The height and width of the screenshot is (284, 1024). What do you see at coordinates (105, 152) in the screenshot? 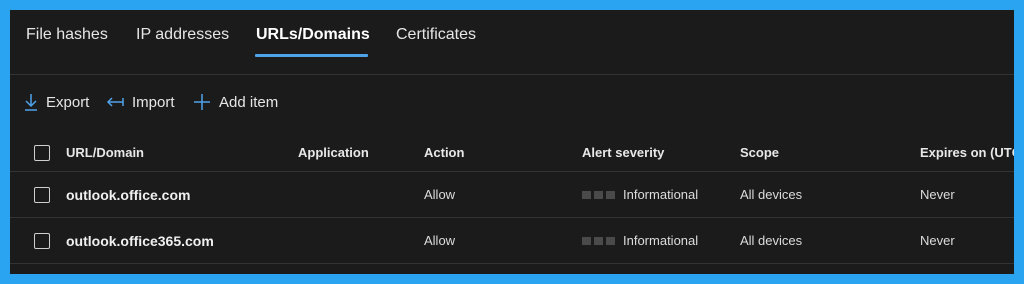
I see `column-header-url-domain: URL/Domain` at bounding box center [105, 152].